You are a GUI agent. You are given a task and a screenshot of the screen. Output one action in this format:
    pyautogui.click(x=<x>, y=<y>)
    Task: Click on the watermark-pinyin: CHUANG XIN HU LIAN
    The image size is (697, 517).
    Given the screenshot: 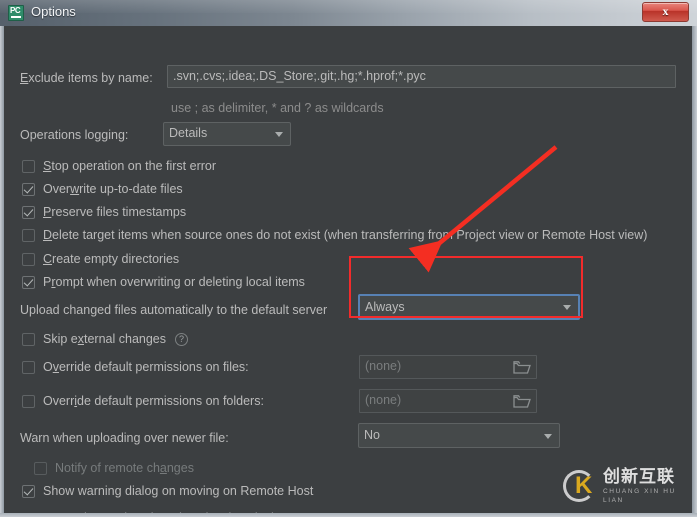 What is the action you would take?
    pyautogui.click(x=639, y=495)
    